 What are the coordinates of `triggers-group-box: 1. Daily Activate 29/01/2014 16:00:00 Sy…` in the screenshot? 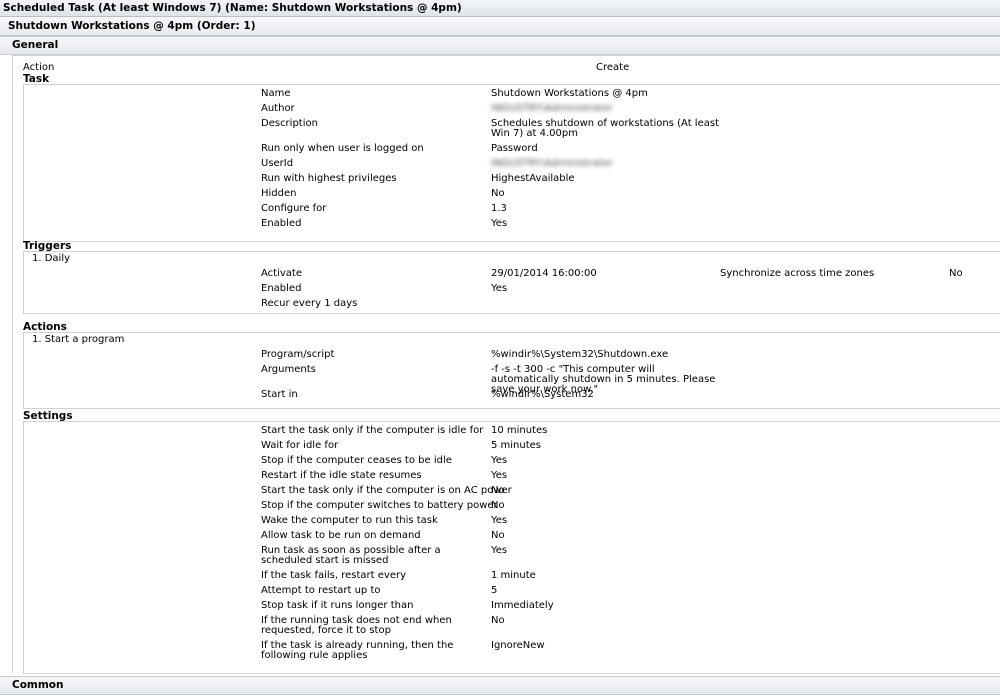 It's located at (511, 282).